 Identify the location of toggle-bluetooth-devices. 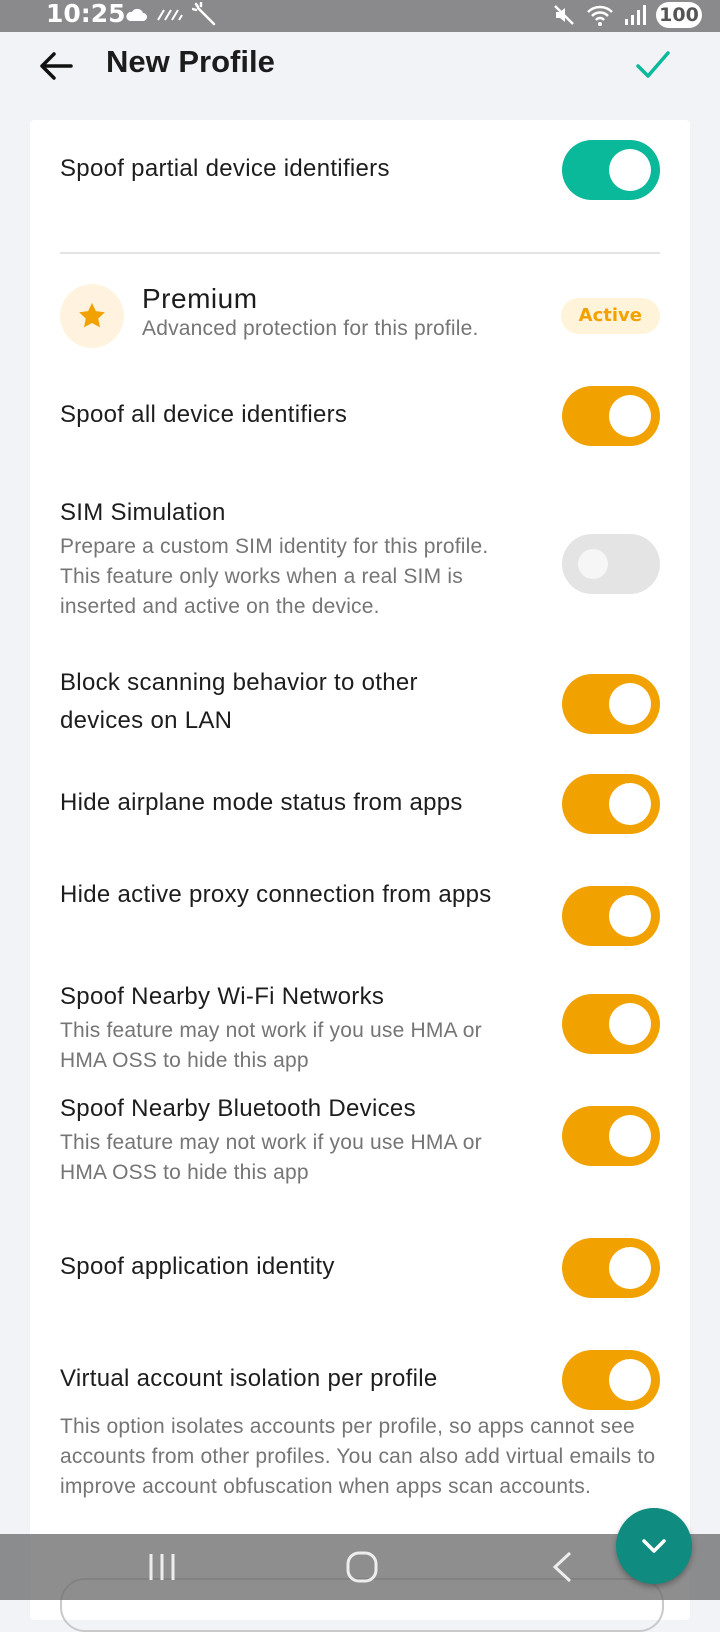
(611, 1136).